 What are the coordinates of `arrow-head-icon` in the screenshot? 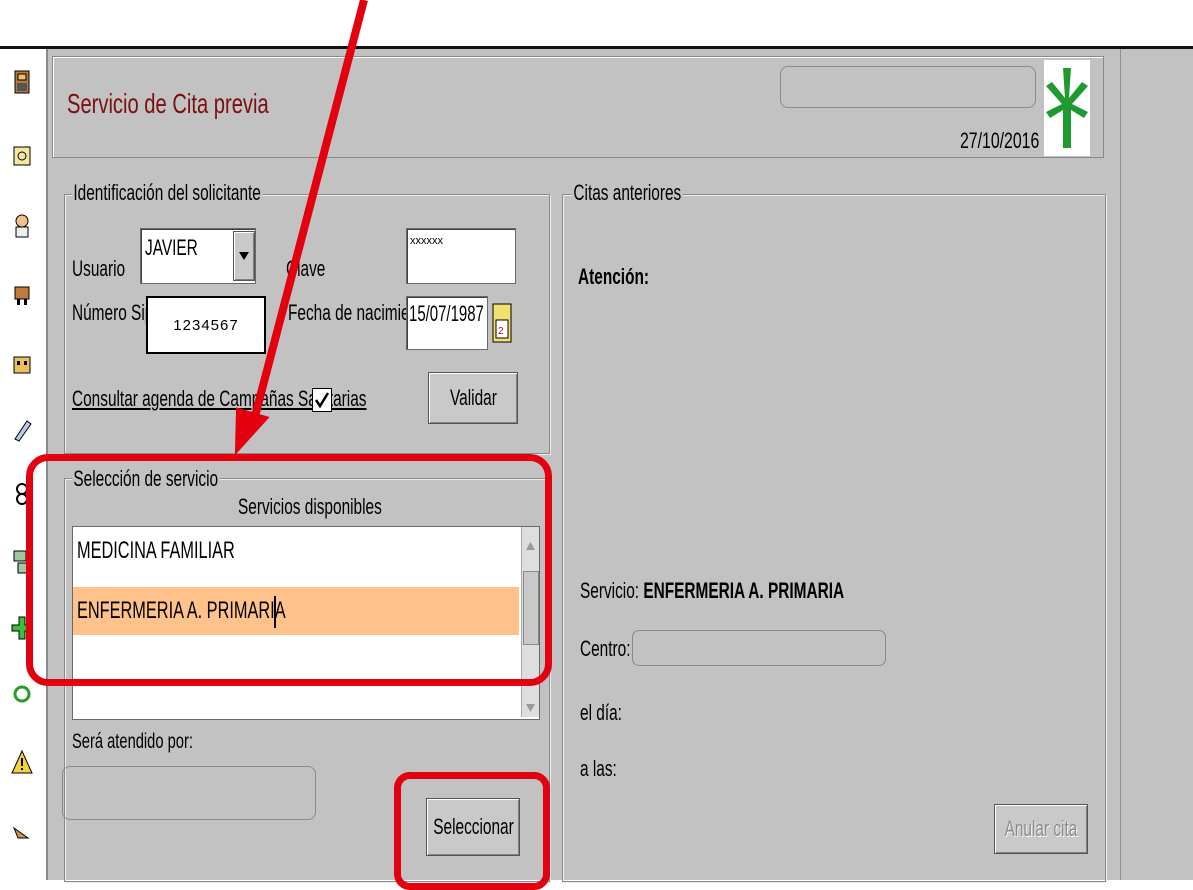 It's located at (252, 431).